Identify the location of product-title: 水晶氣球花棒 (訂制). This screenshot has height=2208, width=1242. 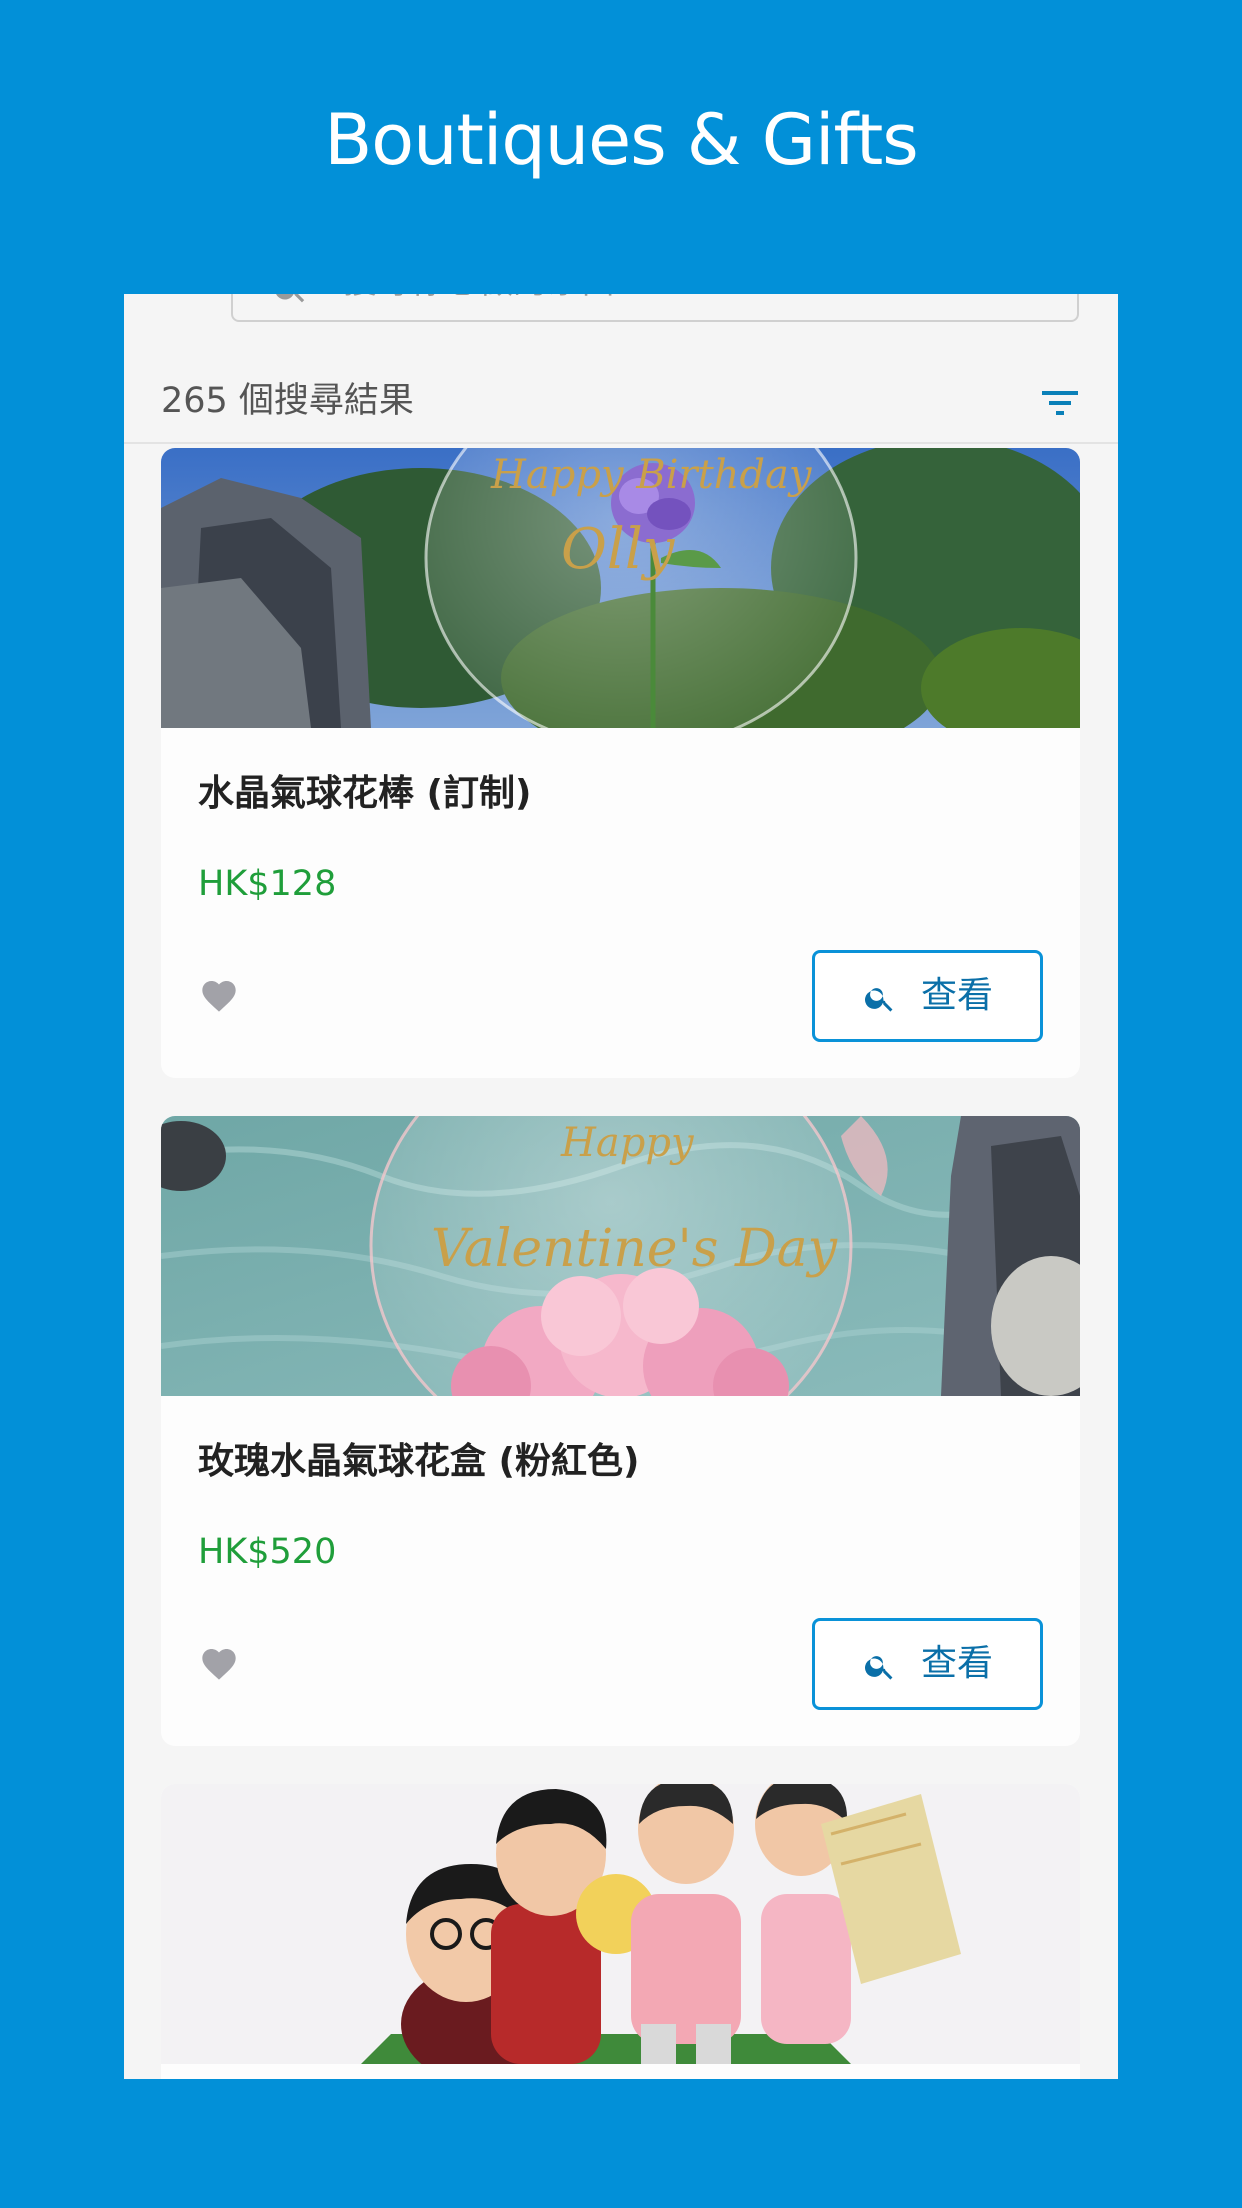
(364, 794).